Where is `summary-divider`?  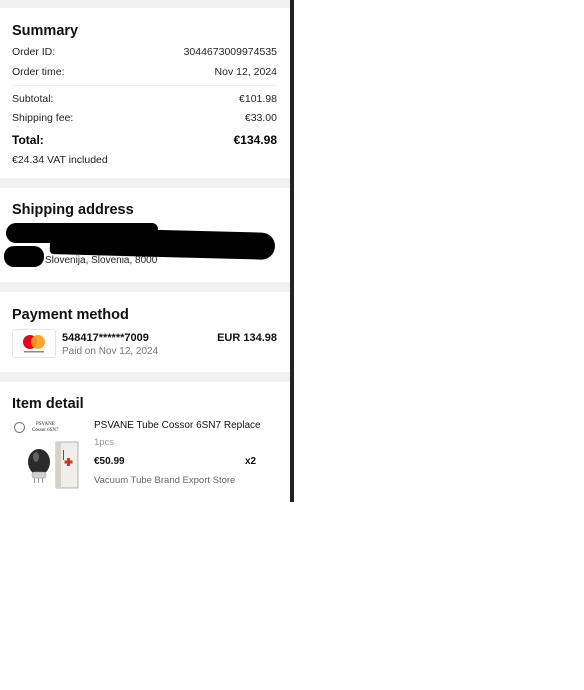
summary-divider is located at coordinates (144, 85).